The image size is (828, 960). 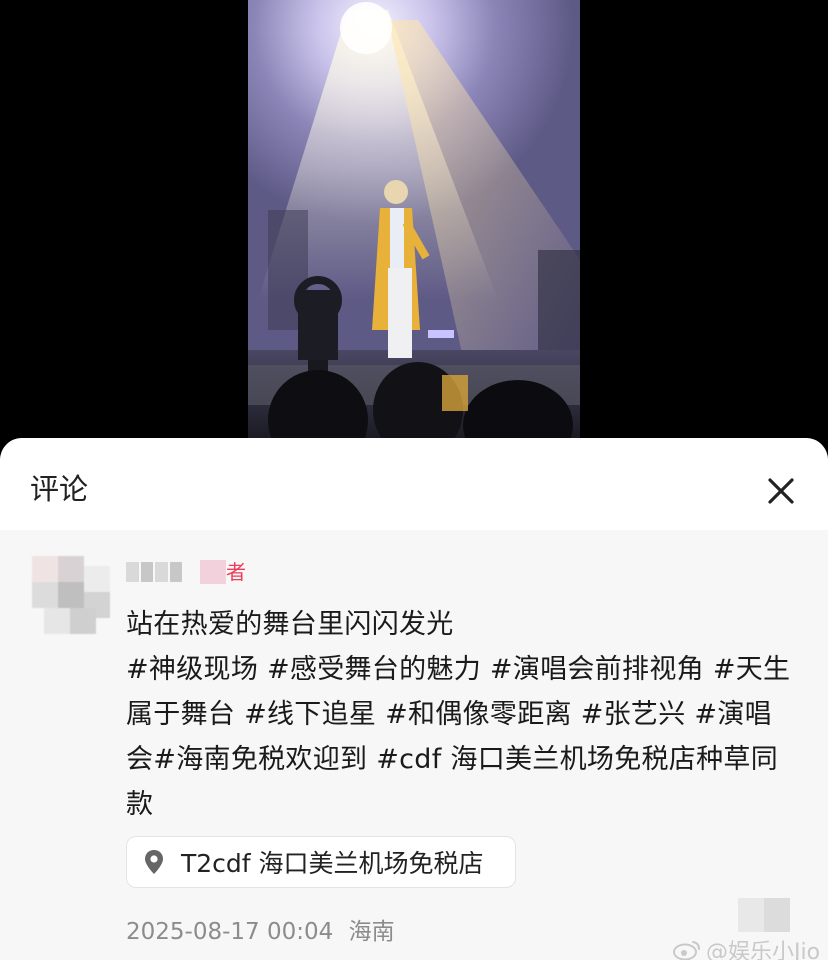 I want to click on username-mosaic, so click(x=154, y=572).